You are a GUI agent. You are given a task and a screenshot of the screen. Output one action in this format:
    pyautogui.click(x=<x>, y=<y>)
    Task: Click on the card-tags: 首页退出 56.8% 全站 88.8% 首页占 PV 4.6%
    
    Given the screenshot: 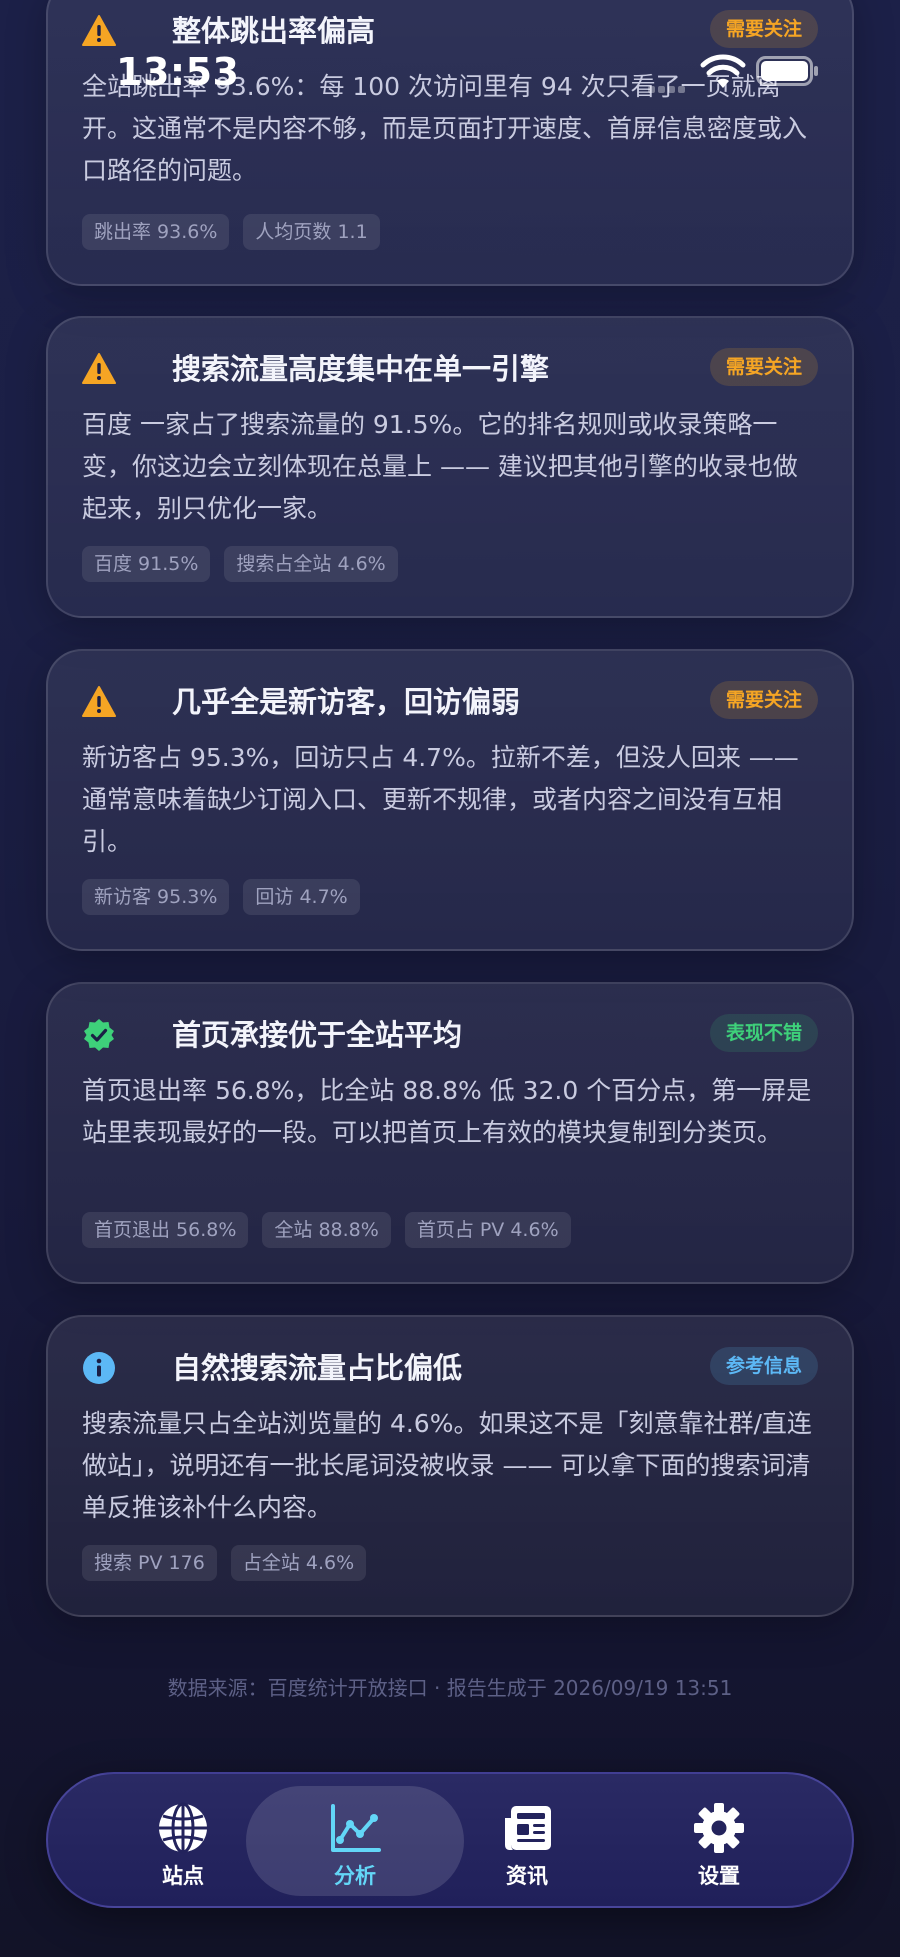 What is the action you would take?
    pyautogui.click(x=326, y=1230)
    